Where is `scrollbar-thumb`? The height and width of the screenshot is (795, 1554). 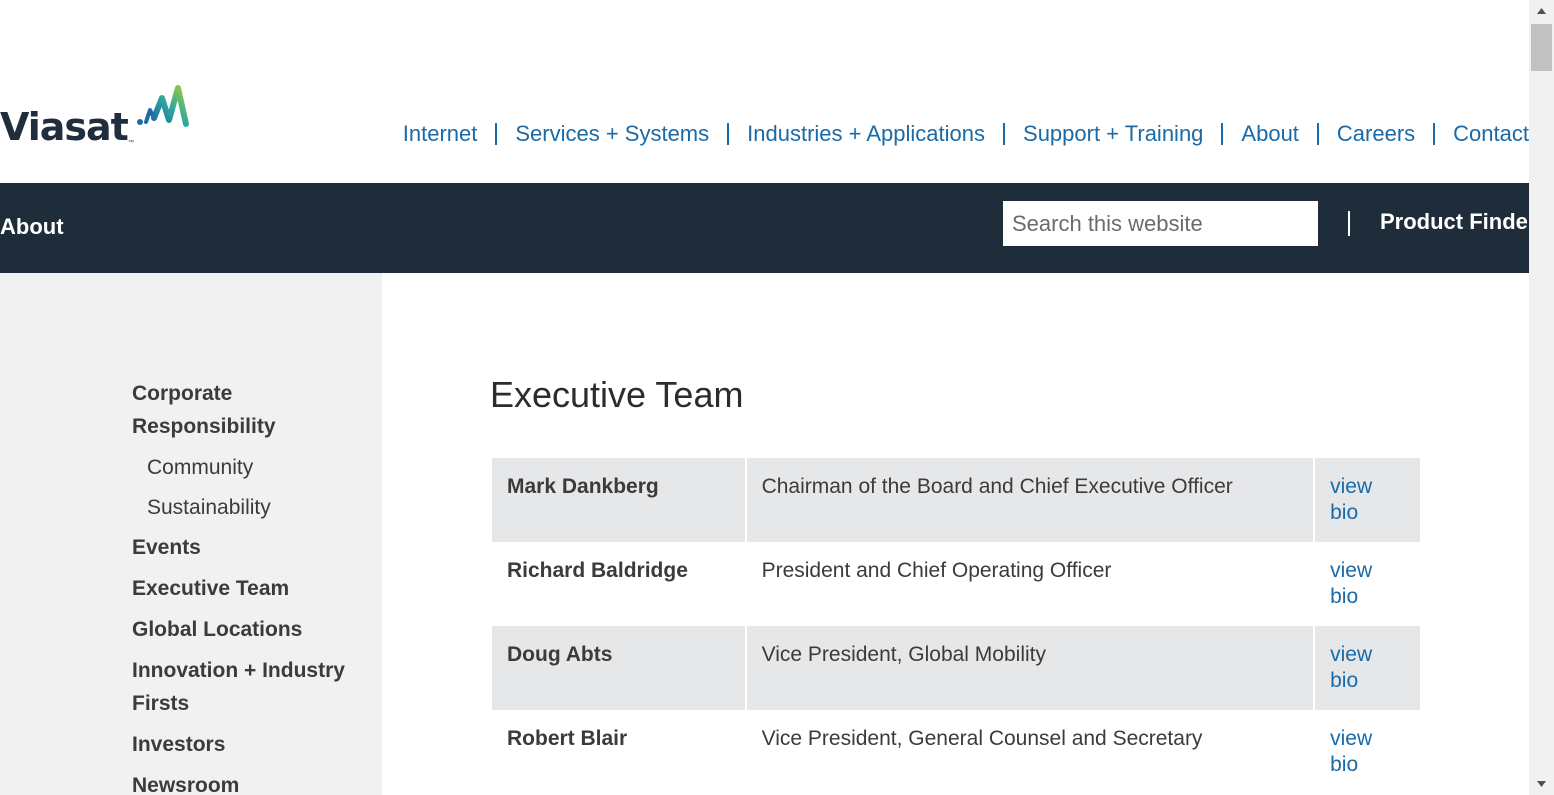
scrollbar-thumb is located at coordinates (1541, 47).